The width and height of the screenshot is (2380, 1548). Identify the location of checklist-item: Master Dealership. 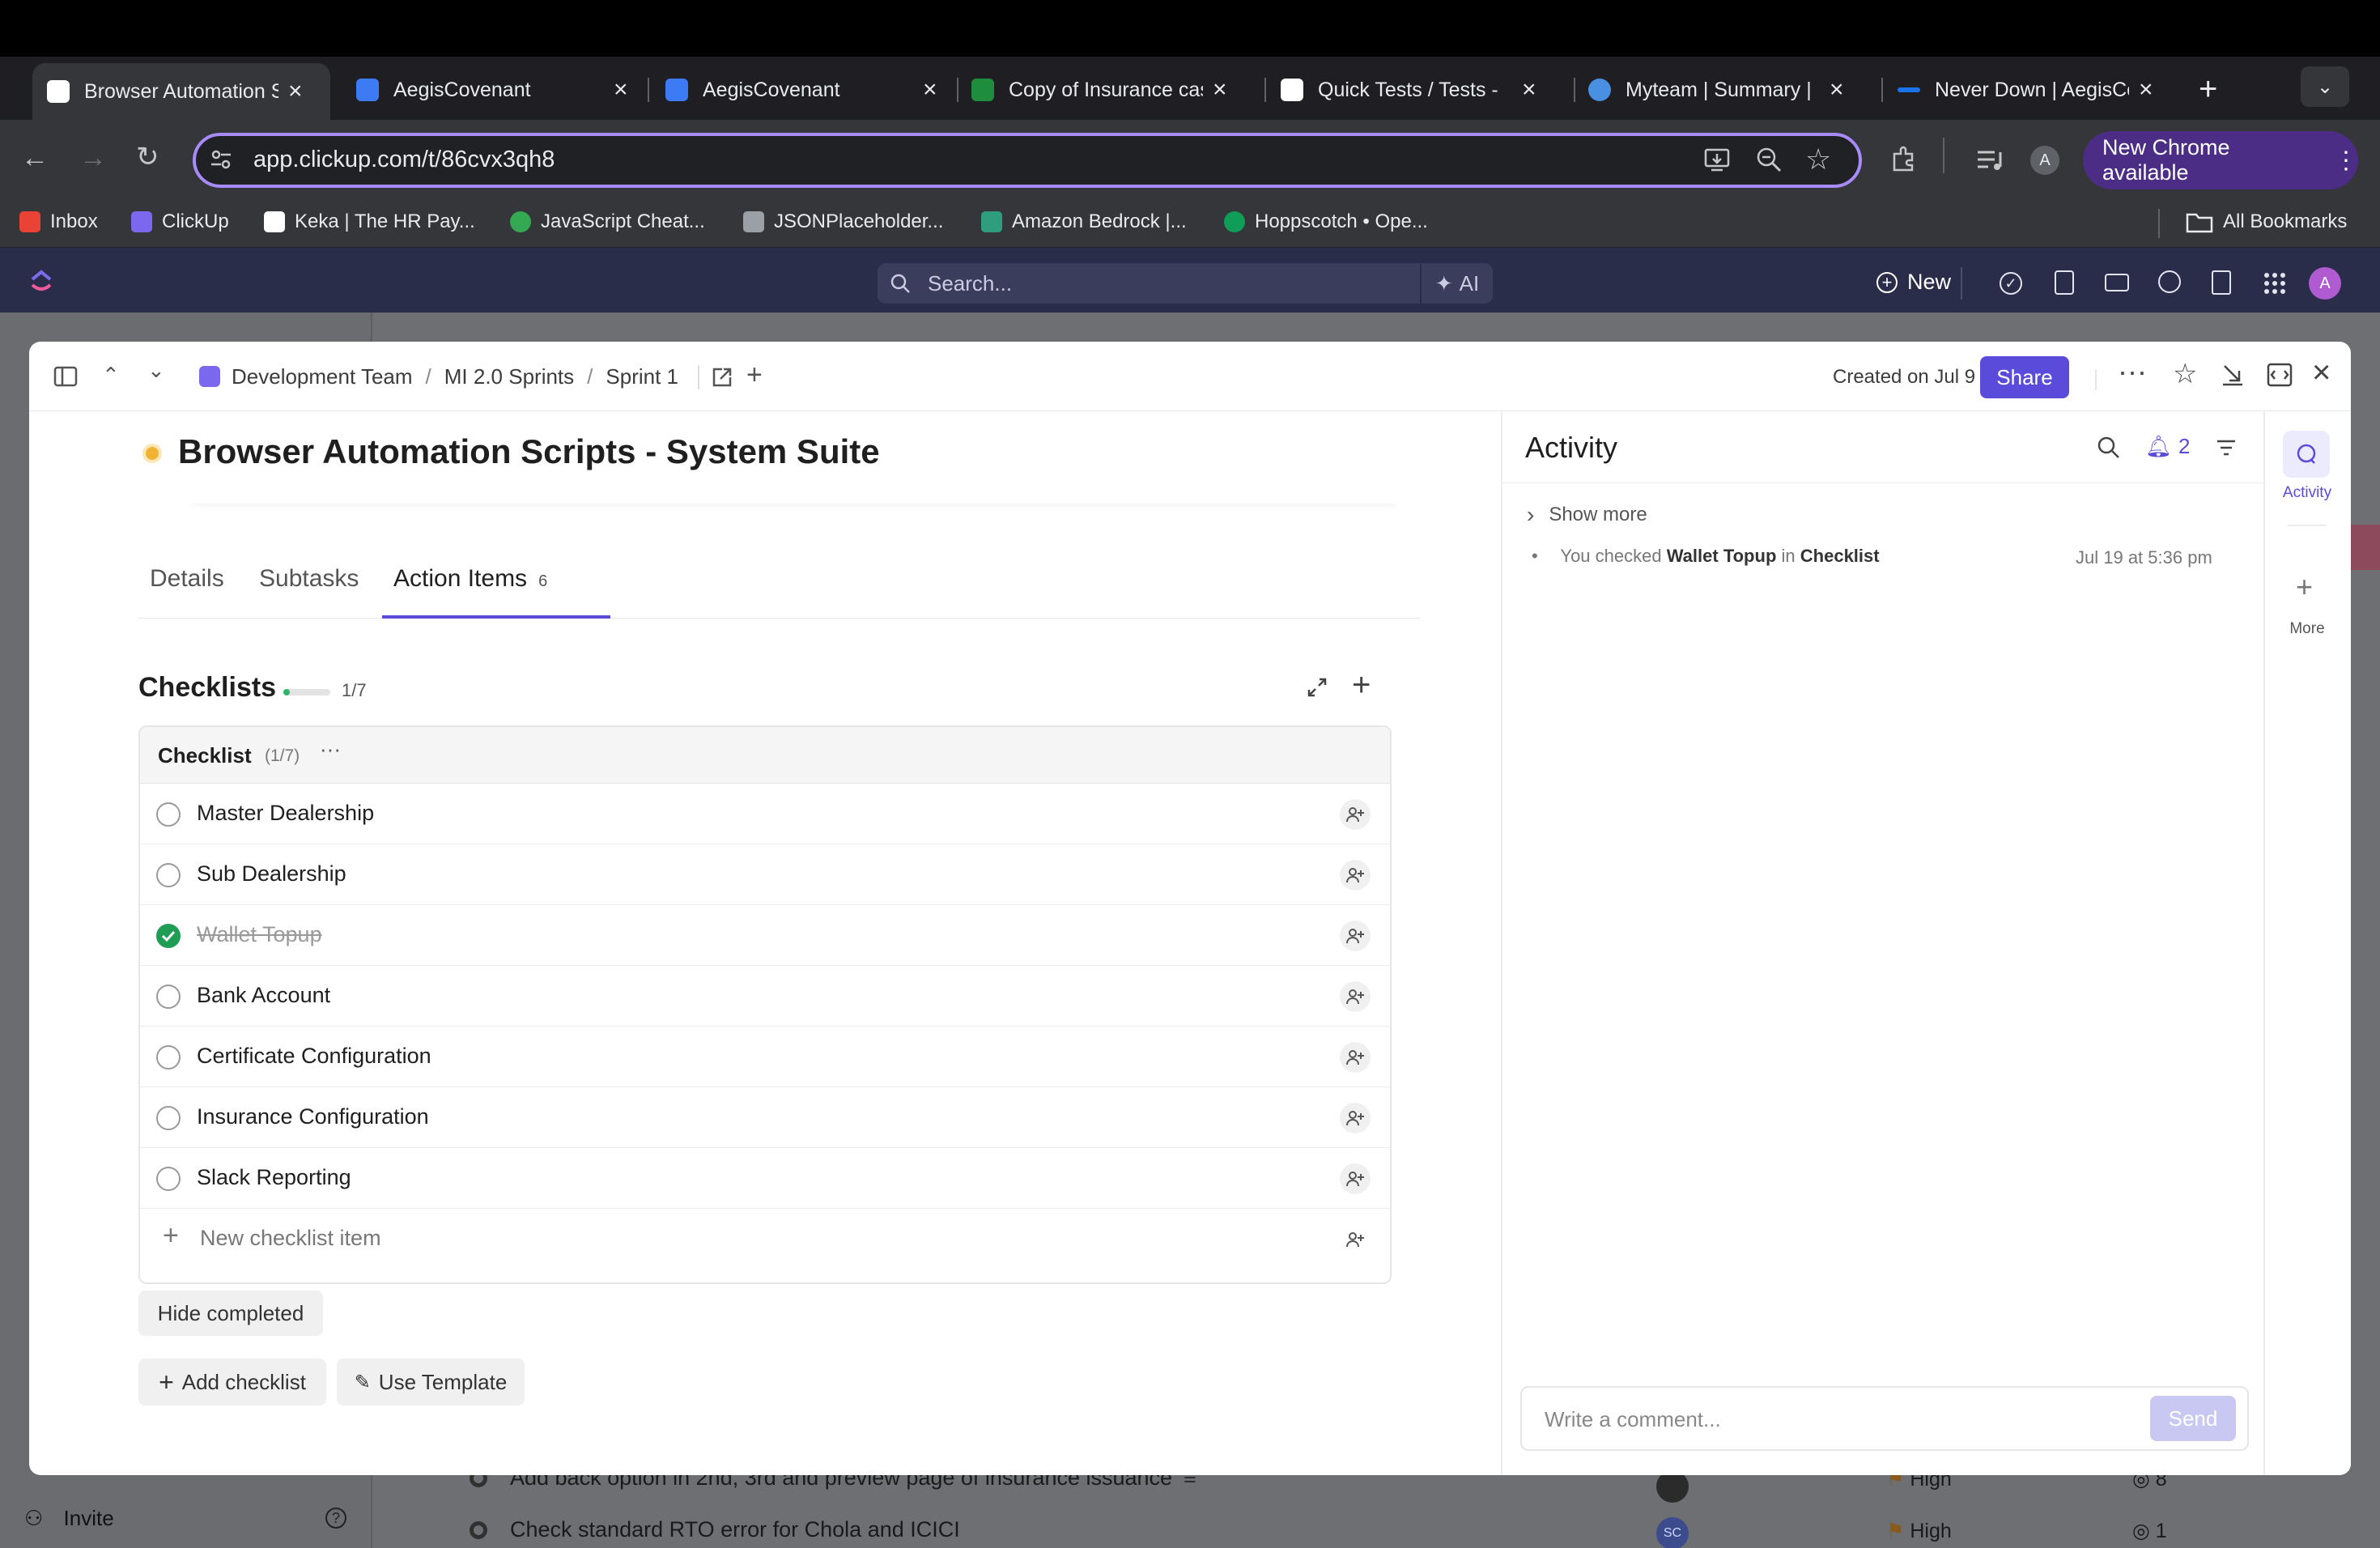
(765, 814).